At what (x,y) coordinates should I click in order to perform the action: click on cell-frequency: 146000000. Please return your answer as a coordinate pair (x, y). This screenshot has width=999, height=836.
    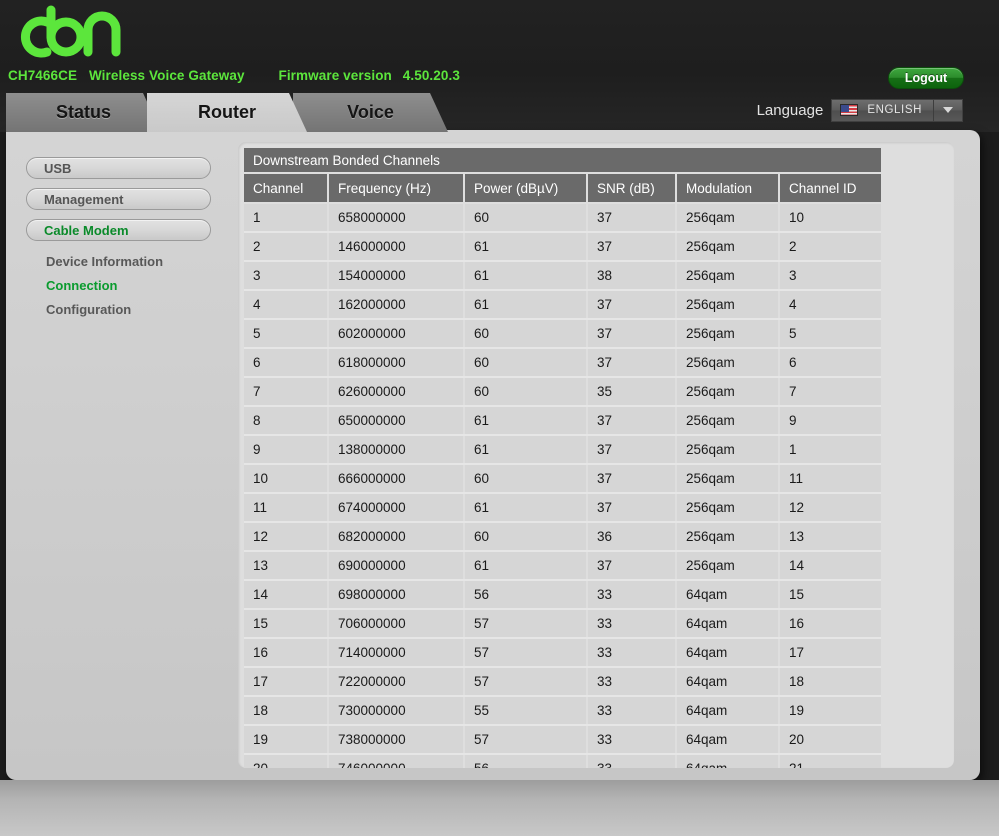
    Looking at the image, I should click on (396, 247).